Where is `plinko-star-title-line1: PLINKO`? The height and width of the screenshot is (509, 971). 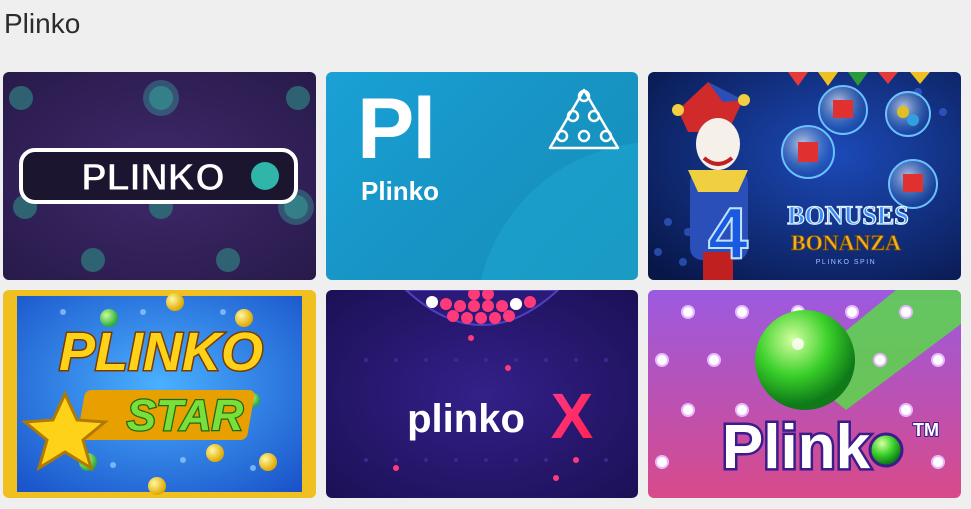
plinko-star-title-line1: PLINKO is located at coordinates (161, 352).